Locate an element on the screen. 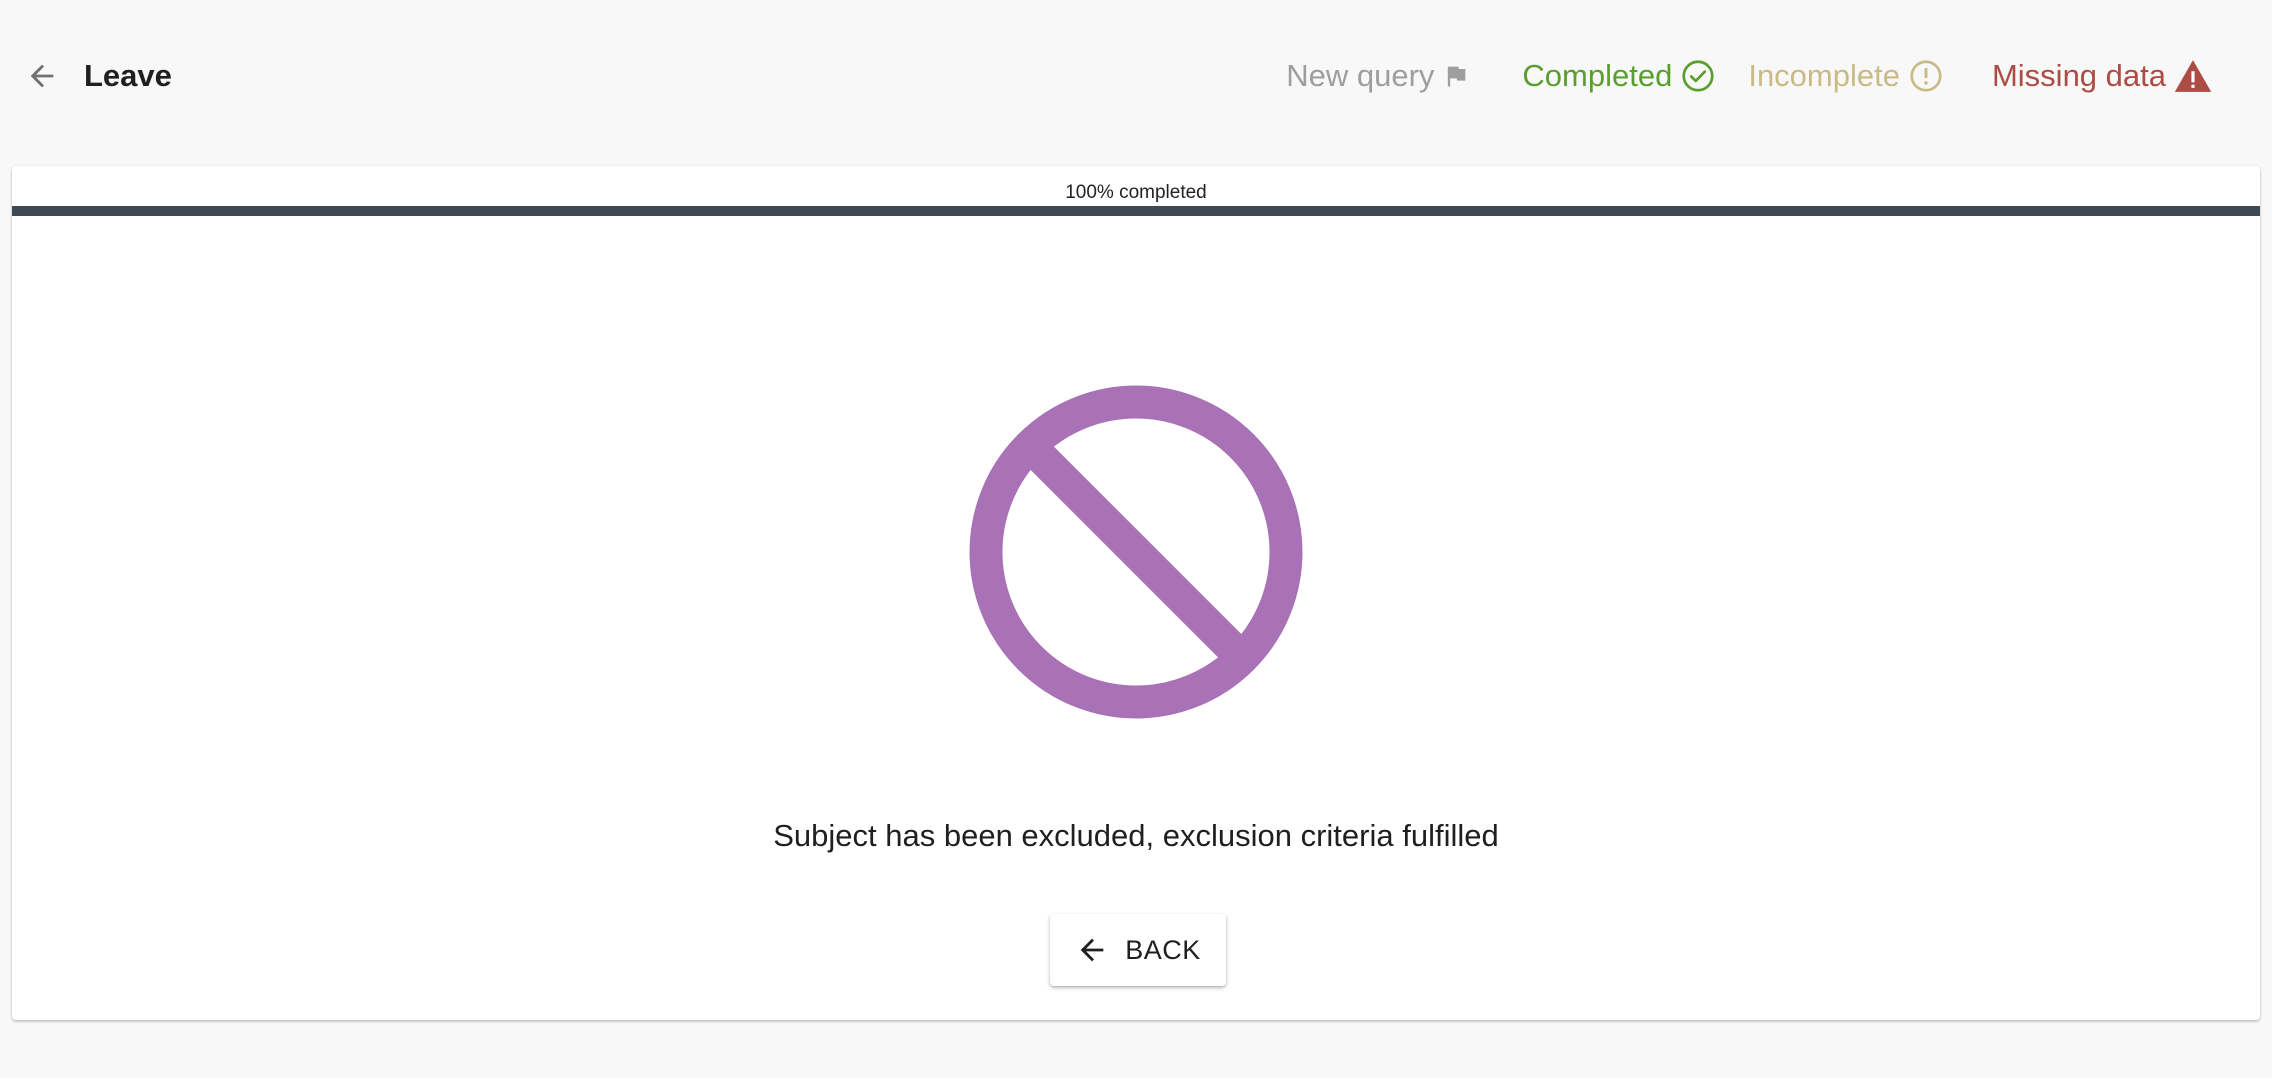  status-missing-data: Missing data is located at coordinates (2102, 76).